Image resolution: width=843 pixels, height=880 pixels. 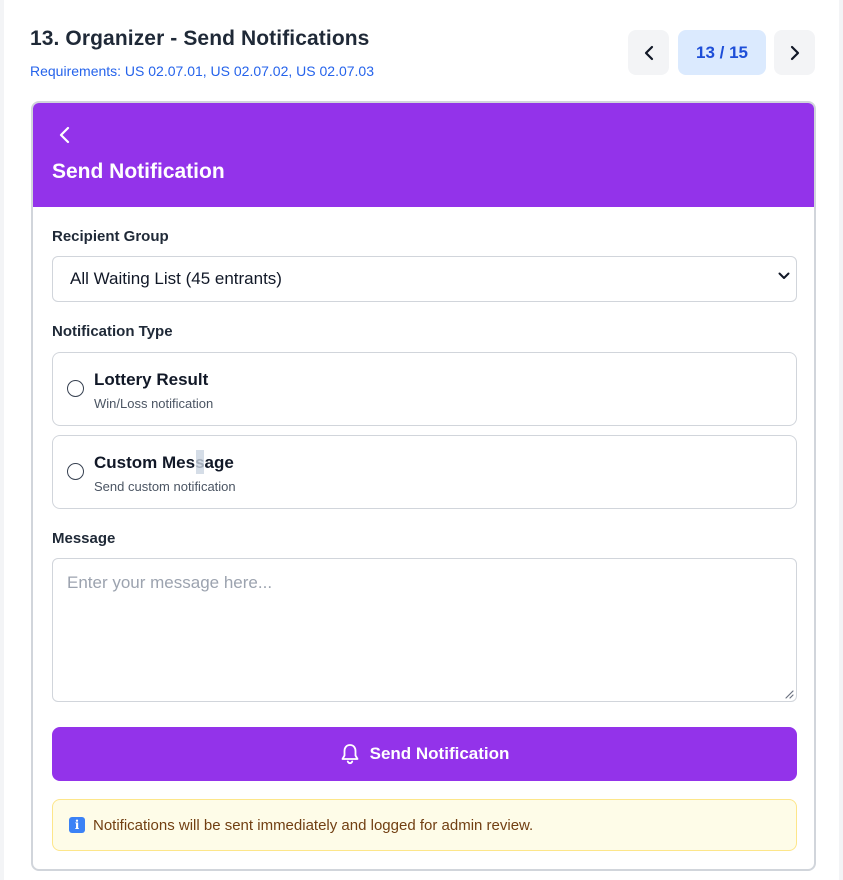 I want to click on pager-indicator: 13 / 15, so click(x=722, y=52).